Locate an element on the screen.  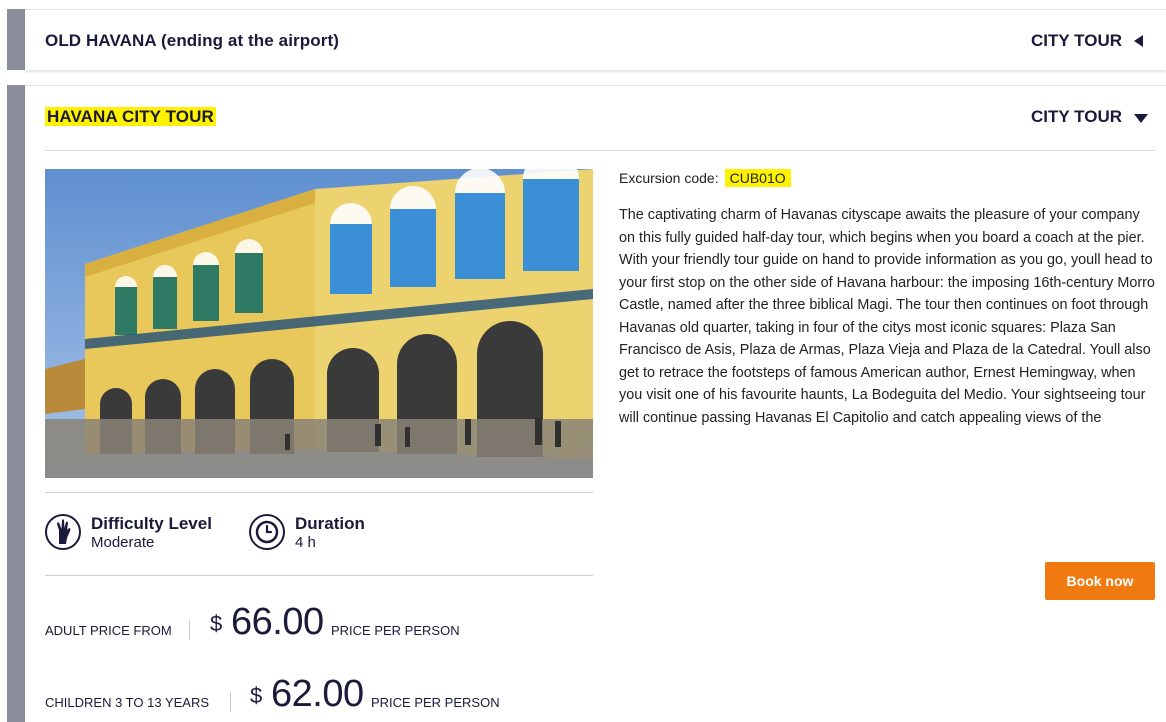
triangle-left-icon is located at coordinates (1138, 41).